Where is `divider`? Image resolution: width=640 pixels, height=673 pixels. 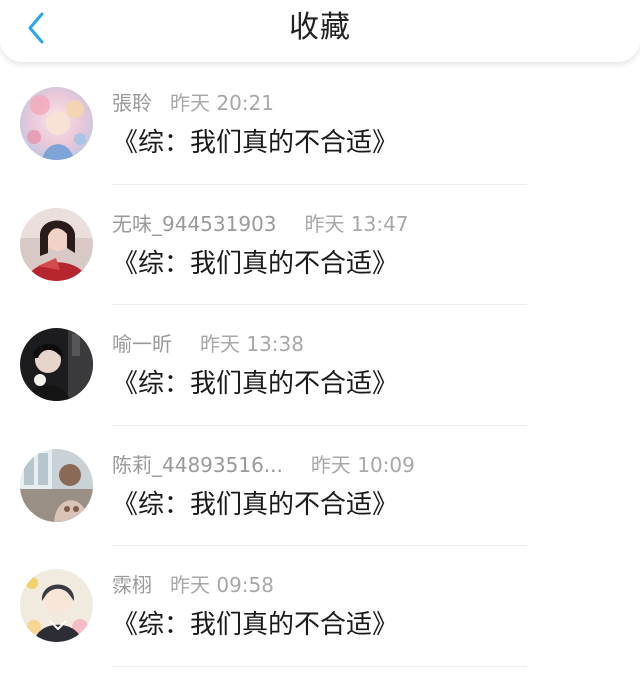
divider is located at coordinates (319, 666).